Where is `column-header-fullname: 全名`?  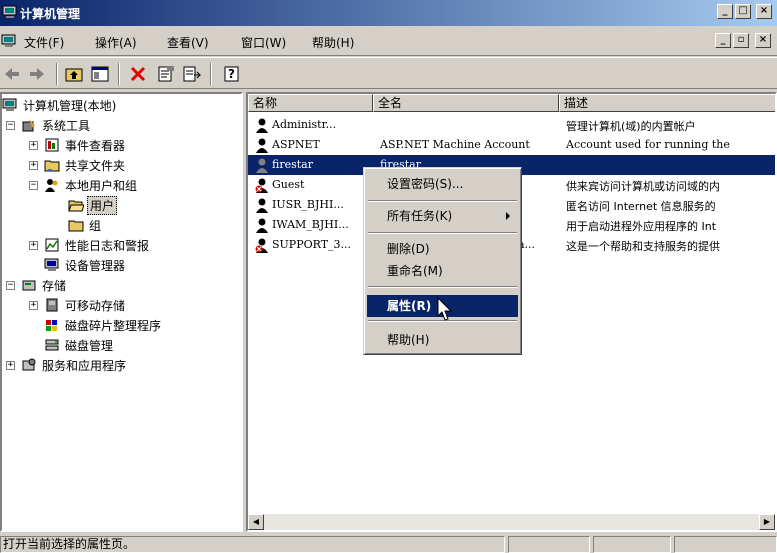 column-header-fullname: 全名 is located at coordinates (466, 103).